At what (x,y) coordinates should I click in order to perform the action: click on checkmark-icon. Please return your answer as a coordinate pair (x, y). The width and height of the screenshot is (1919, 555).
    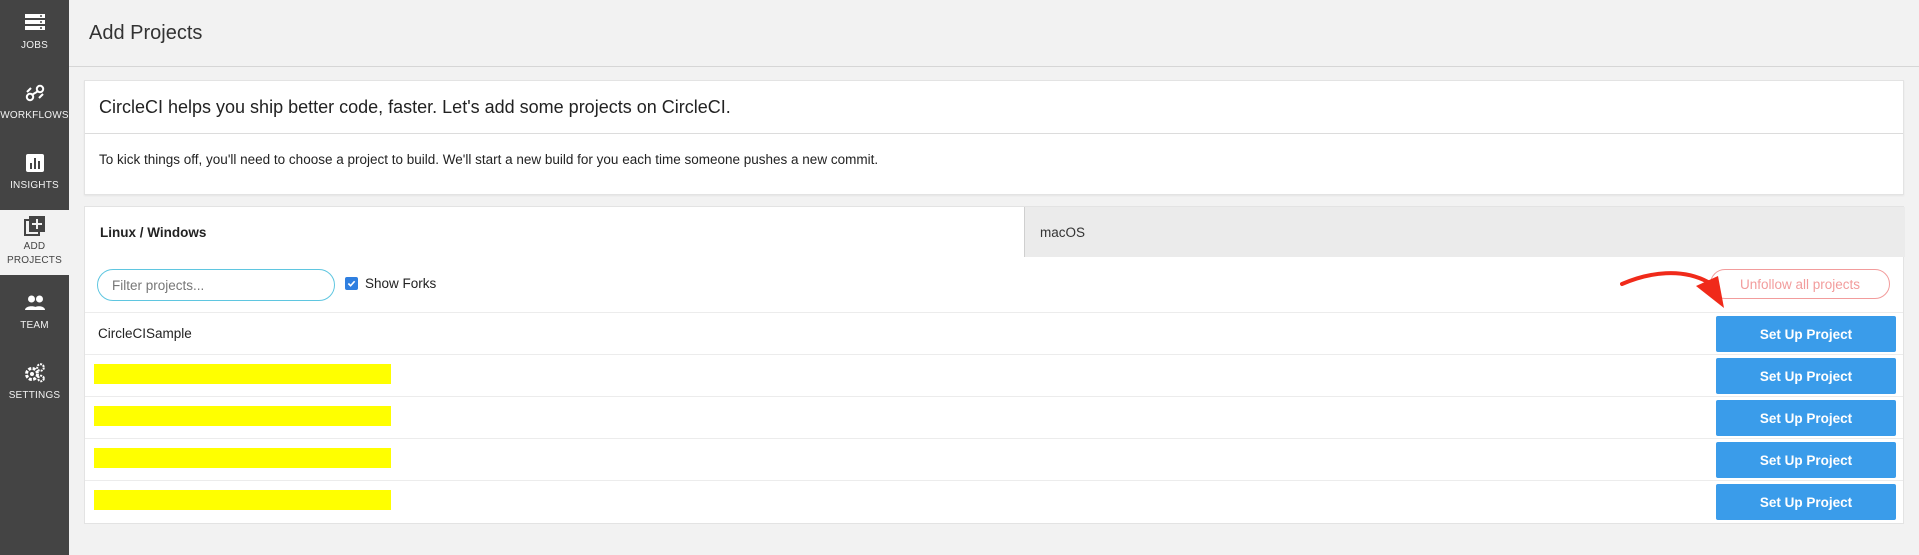
    Looking at the image, I should click on (351, 283).